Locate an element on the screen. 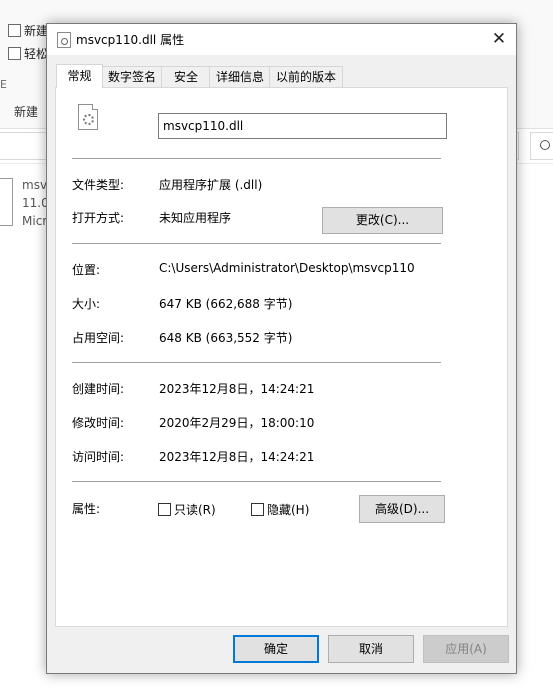 This screenshot has width=553, height=688. dll-file-large-icon is located at coordinates (88, 117).